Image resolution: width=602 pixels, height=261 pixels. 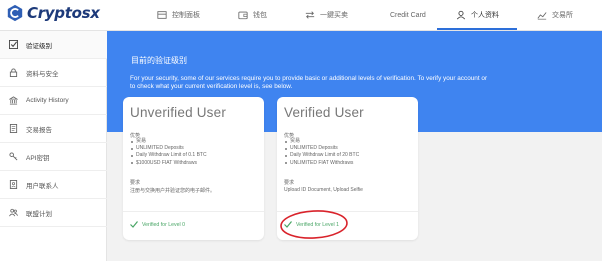 What do you see at coordinates (162, 15) in the screenshot?
I see `dashboard-icon` at bounding box center [162, 15].